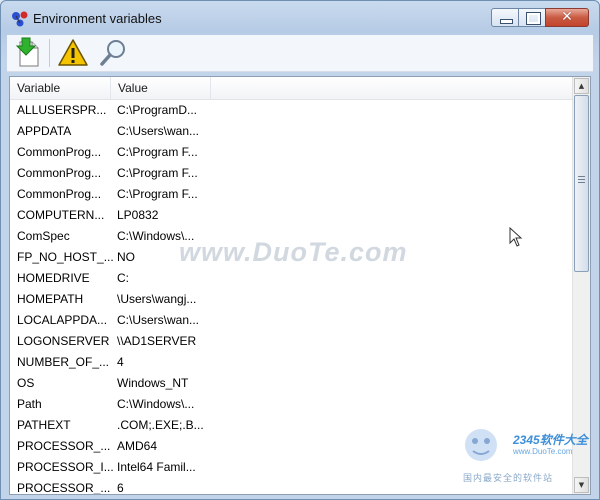 This screenshot has width=600, height=500. I want to click on window-title: Environment variables, so click(97, 18).